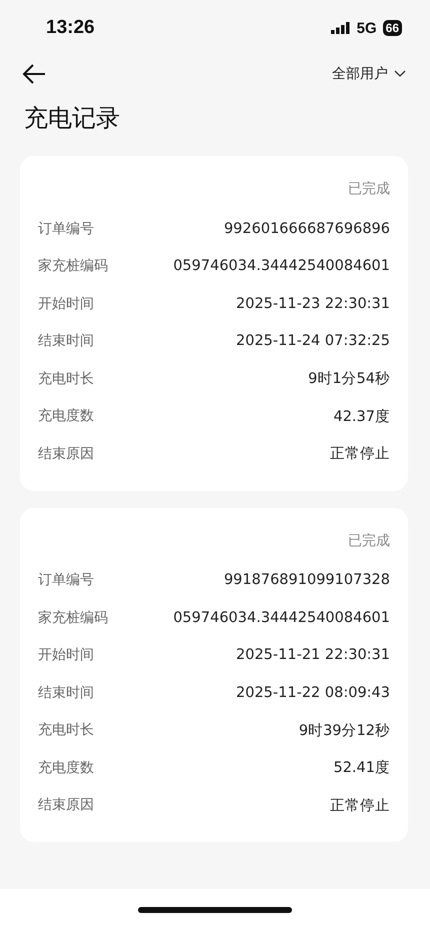 Image resolution: width=430 pixels, height=931 pixels. Describe the element at coordinates (72, 118) in the screenshot. I see `page-title: 充电记录` at that location.